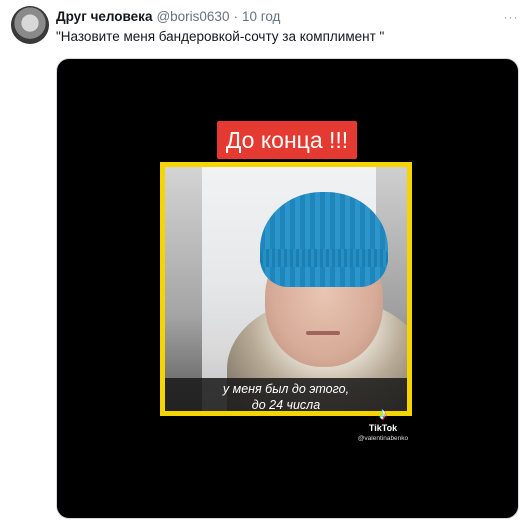 The width and height of the screenshot is (532, 523). What do you see at coordinates (286, 389) in the screenshot?
I see `caption-line-1: у меня был до этого,` at bounding box center [286, 389].